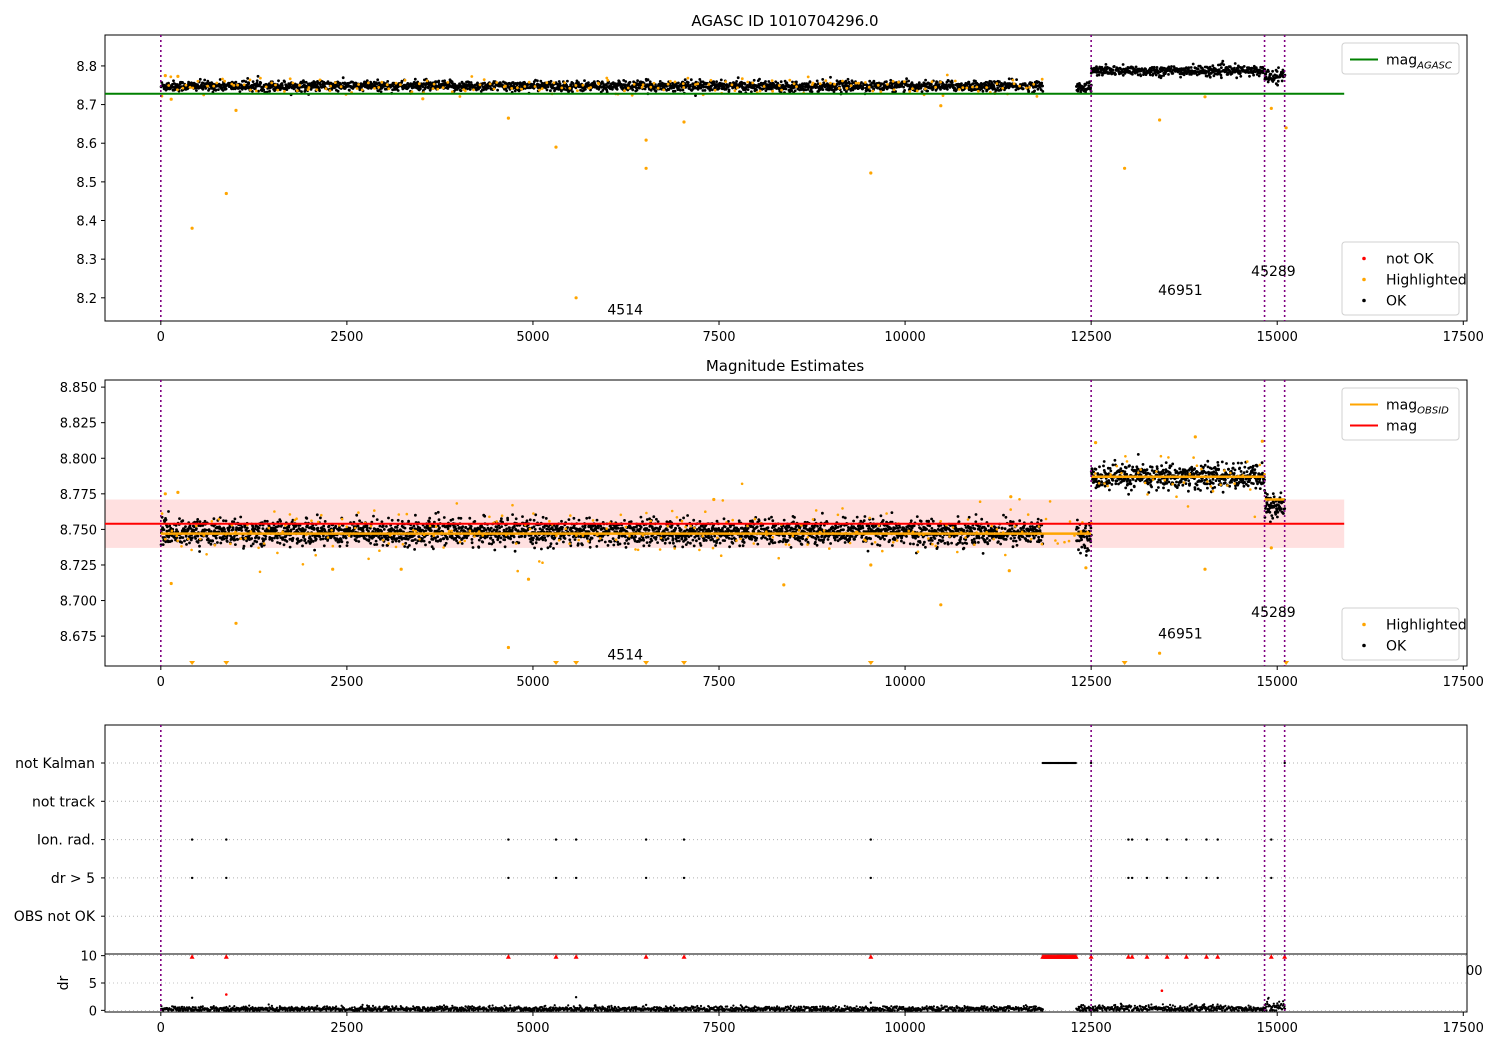 This screenshot has height=1050, width=1500. What do you see at coordinates (78, 602) in the screenshot?
I see `y-tick-label: 8.700` at bounding box center [78, 602].